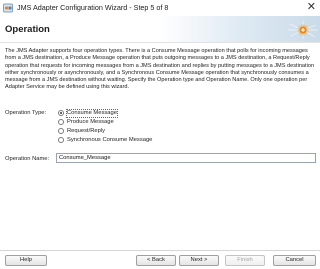 This screenshot has width=320, height=269. Describe the element at coordinates (311, 7) in the screenshot. I see `close-icon: ✕` at that location.